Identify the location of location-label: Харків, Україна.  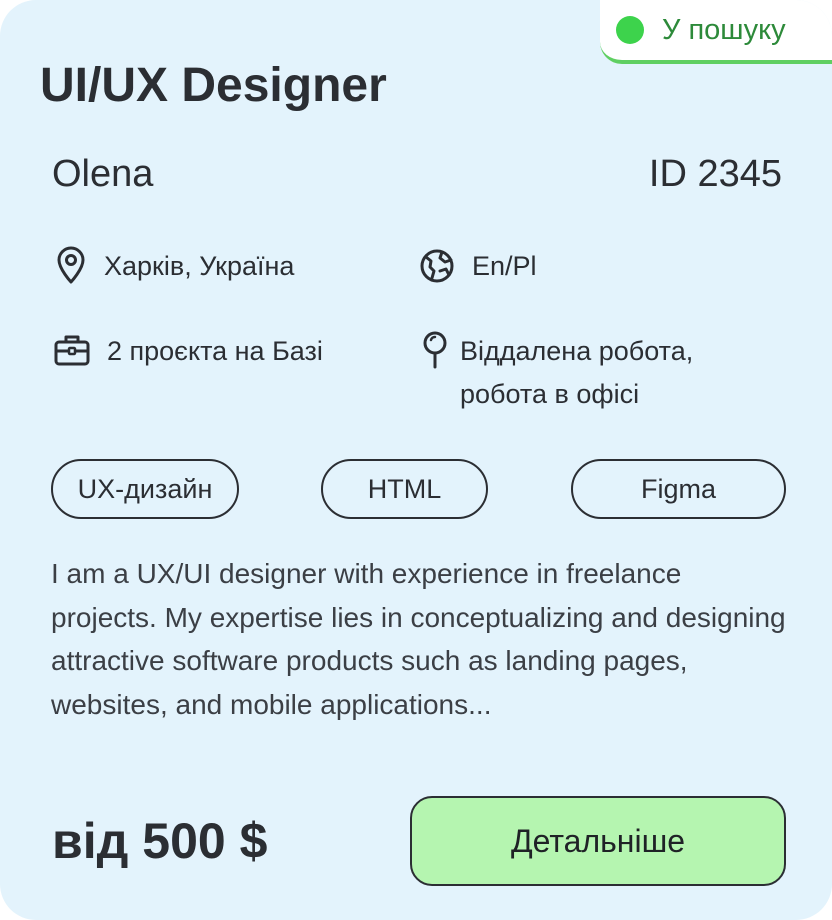
(199, 266).